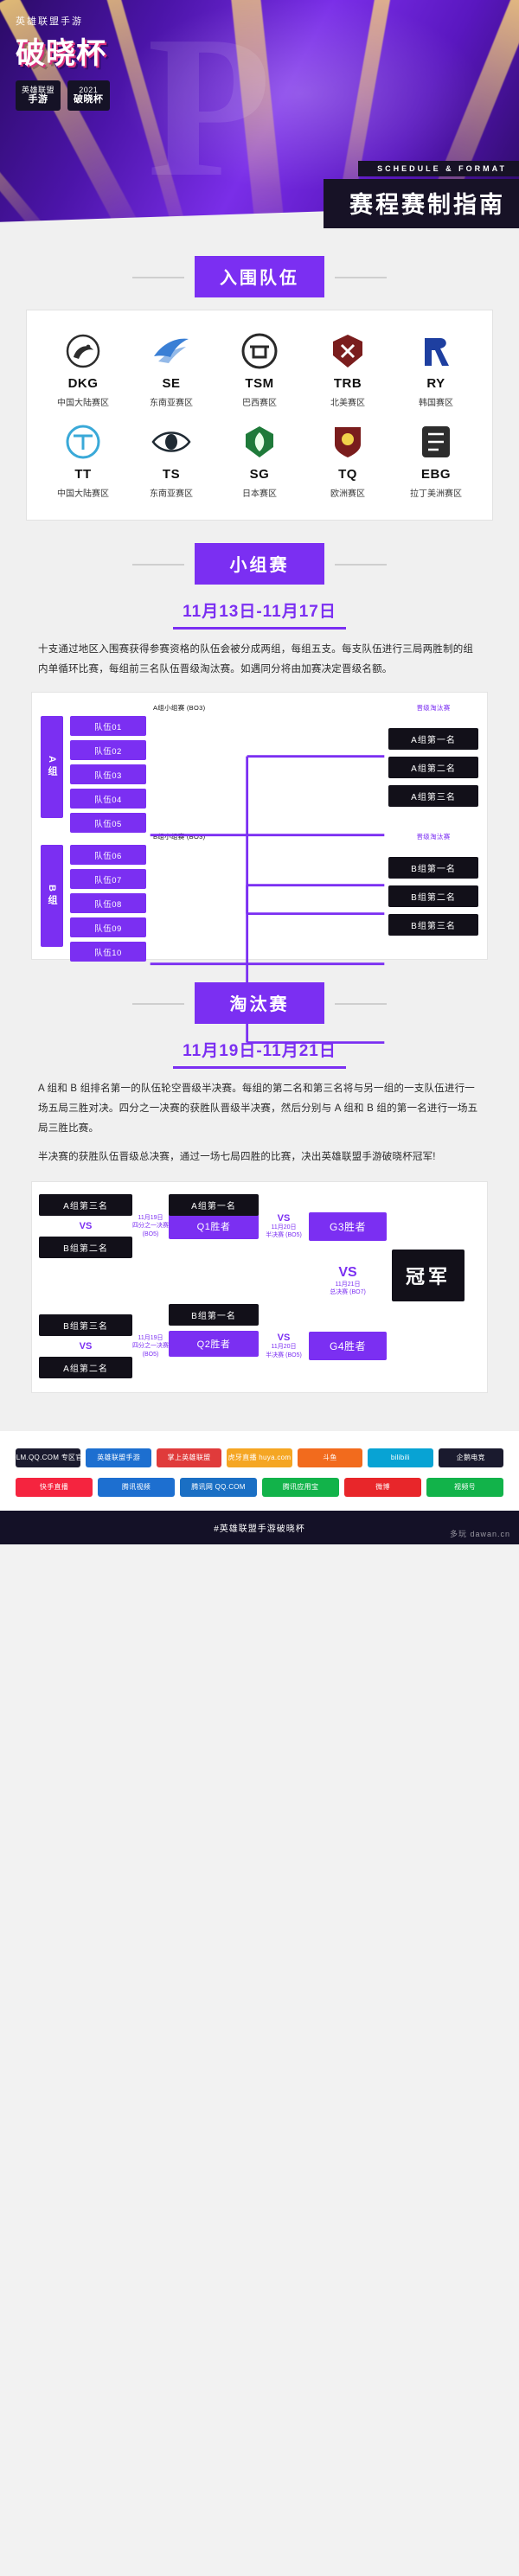  I want to click on partner-logo: 微博, so click(382, 1487).